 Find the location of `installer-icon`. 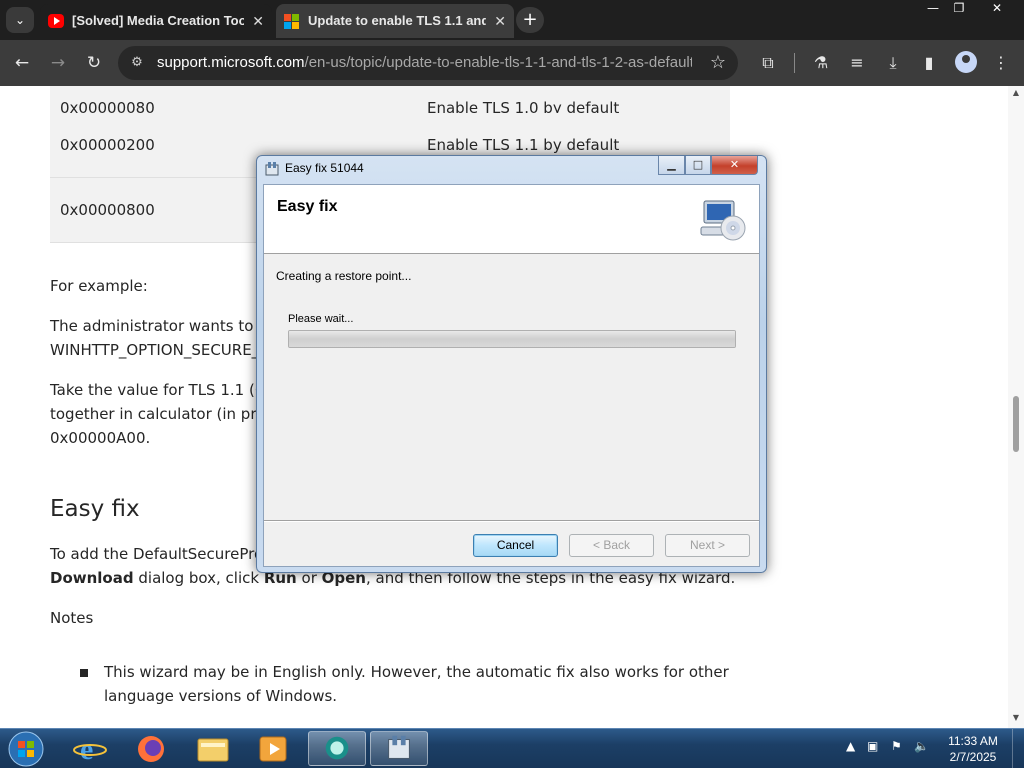

installer-icon is located at coordinates (399, 748).